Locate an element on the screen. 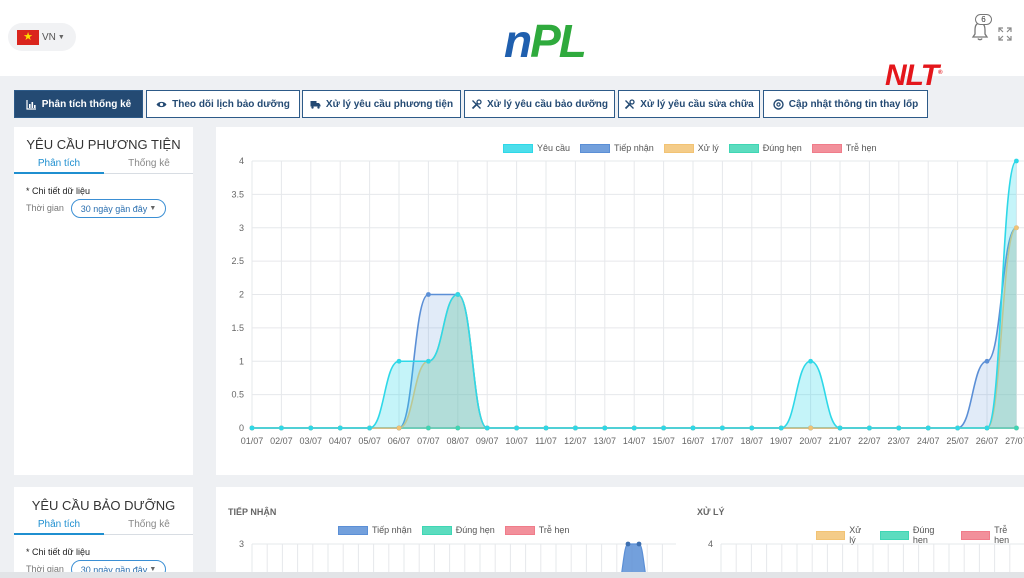 This screenshot has width=1024, height=578. tab-repair-requests: Xử lý yêu cầu sửa chữa is located at coordinates (689, 104).